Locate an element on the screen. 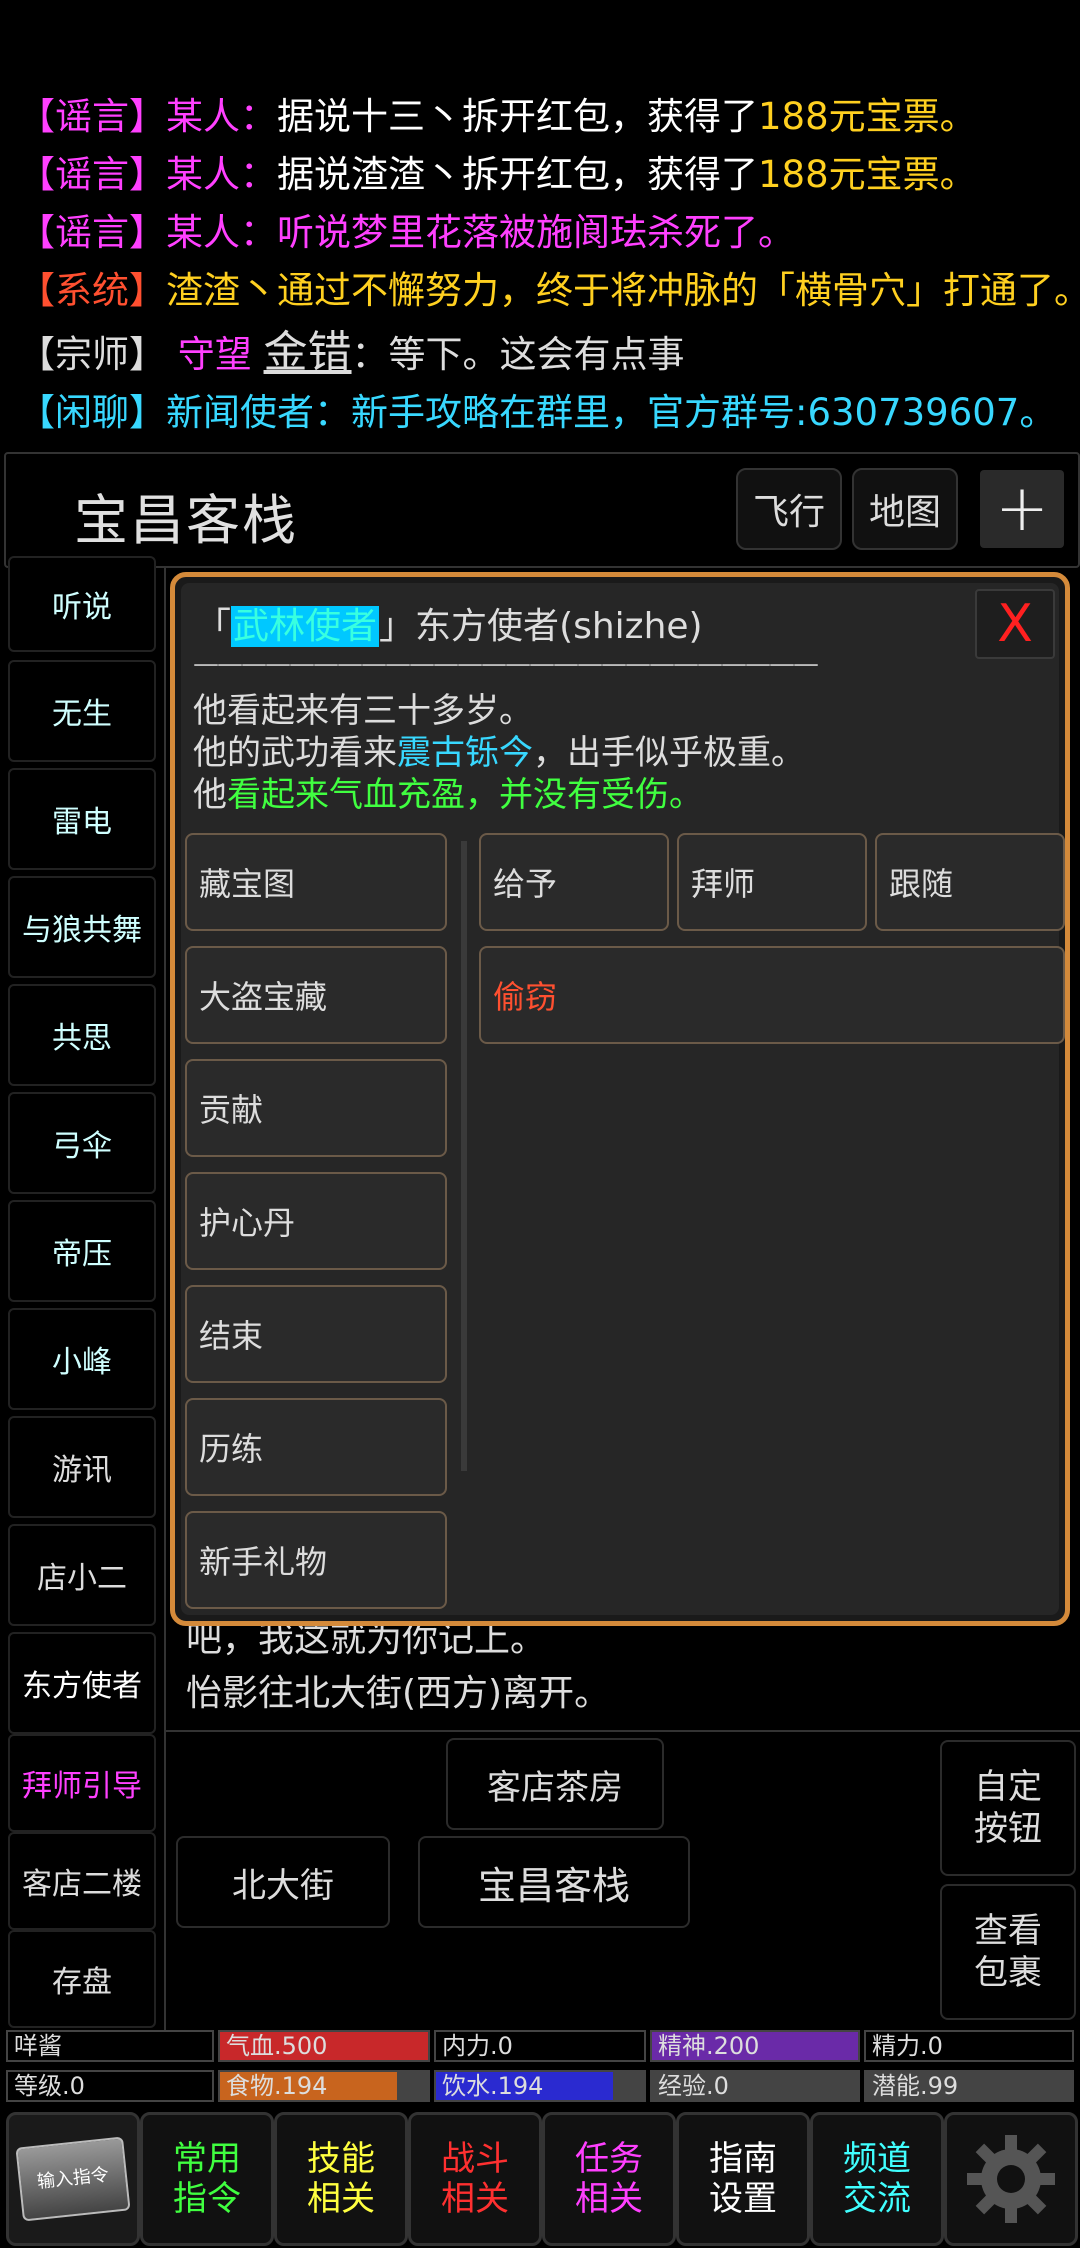 This screenshot has width=1080, height=2248. tab-skills: 技能 相关 is located at coordinates (341, 2179).